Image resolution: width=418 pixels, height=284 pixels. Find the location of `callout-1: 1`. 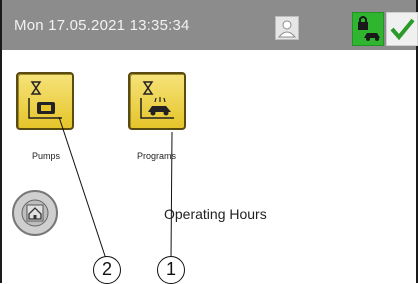

callout-1: 1 is located at coordinates (171, 270).